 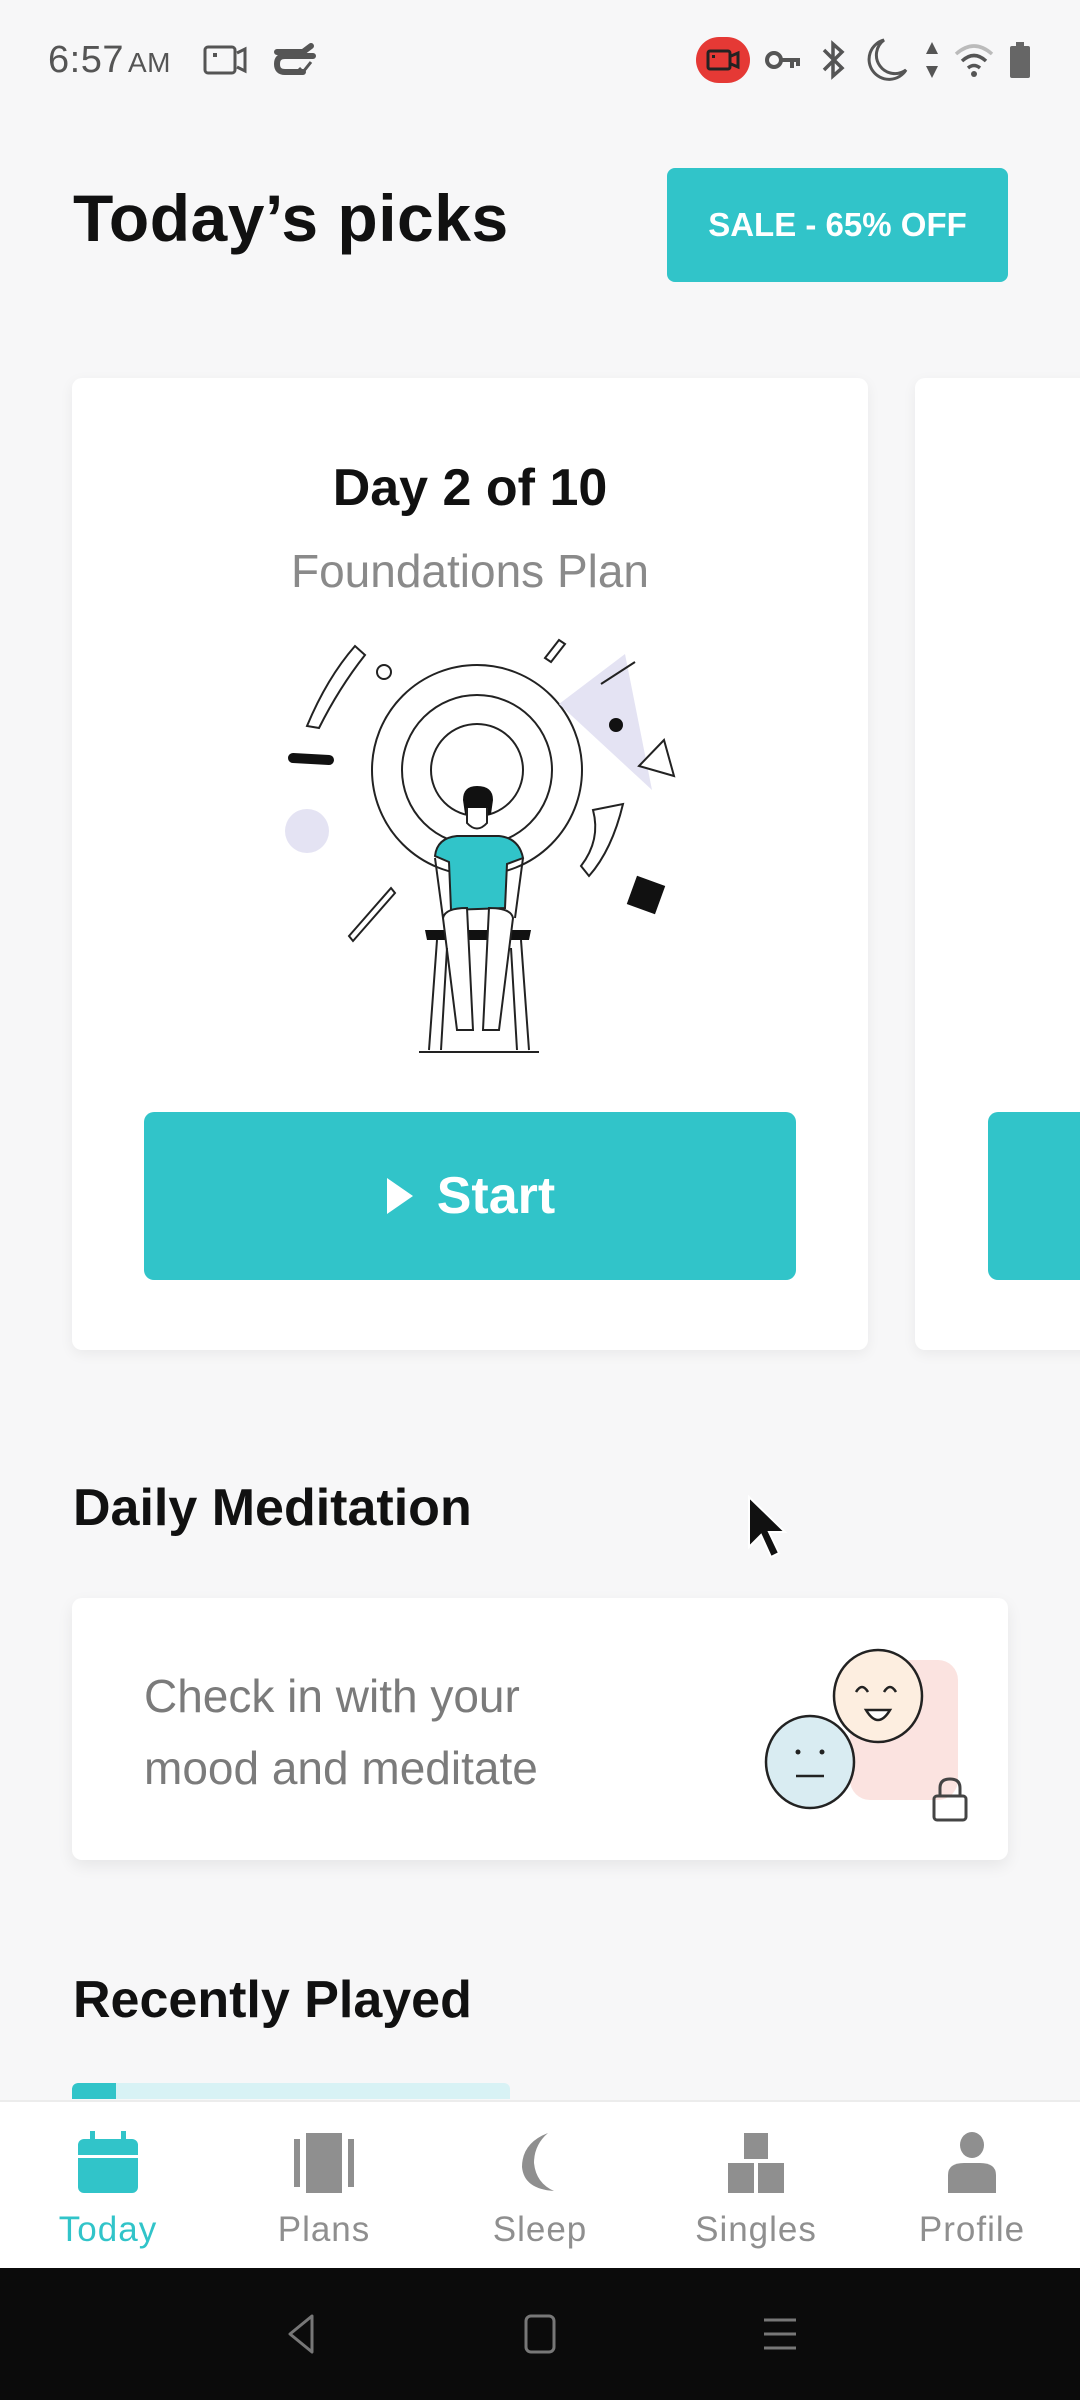 What do you see at coordinates (1020, 60) in the screenshot?
I see `battery-icon` at bounding box center [1020, 60].